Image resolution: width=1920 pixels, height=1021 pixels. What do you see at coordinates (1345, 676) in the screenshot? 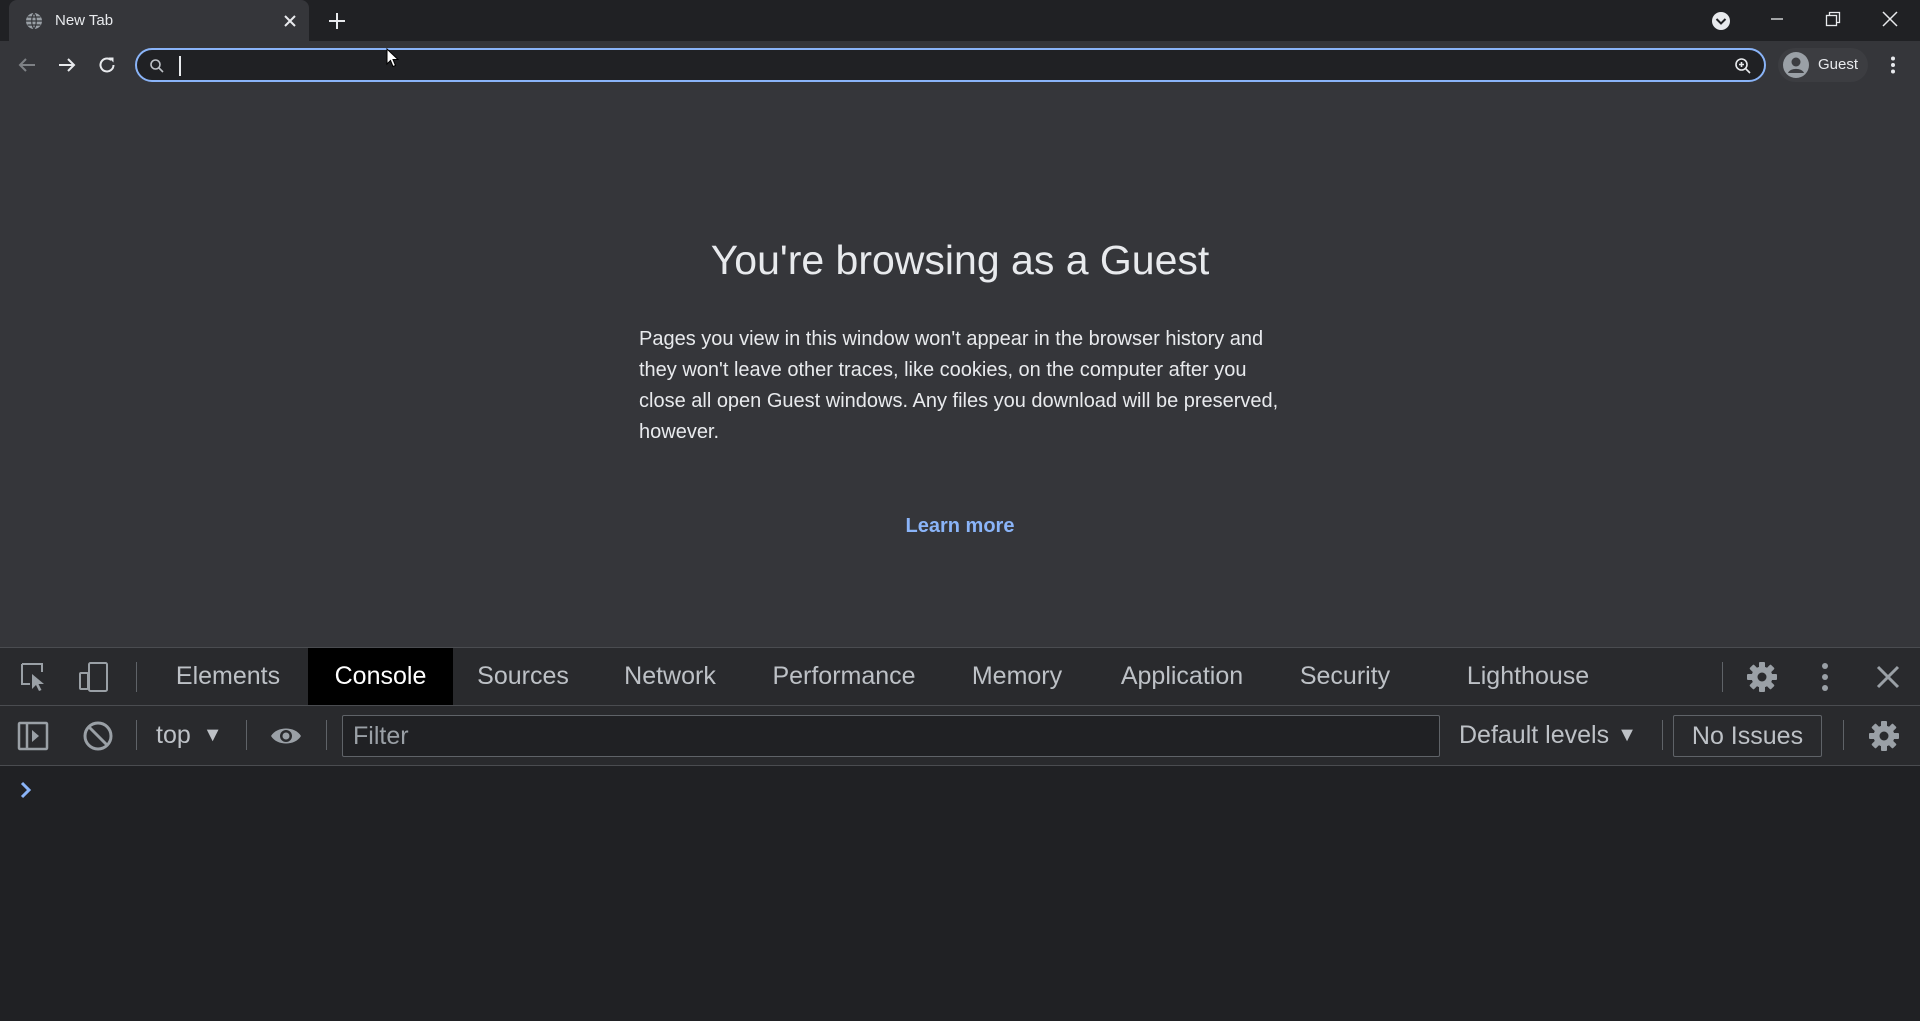
I see `tab-security: Security` at bounding box center [1345, 676].